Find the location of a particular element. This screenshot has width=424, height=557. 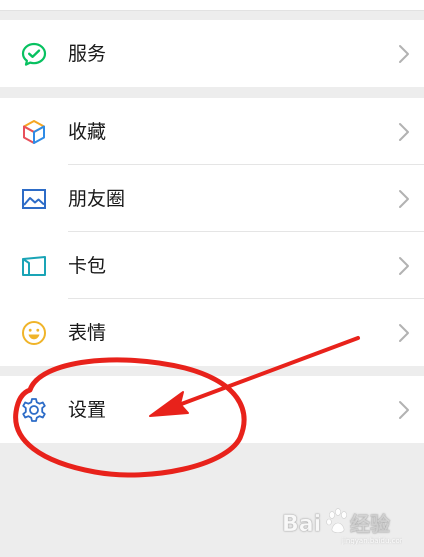

svg-text: Bai is located at coordinates (301, 524).